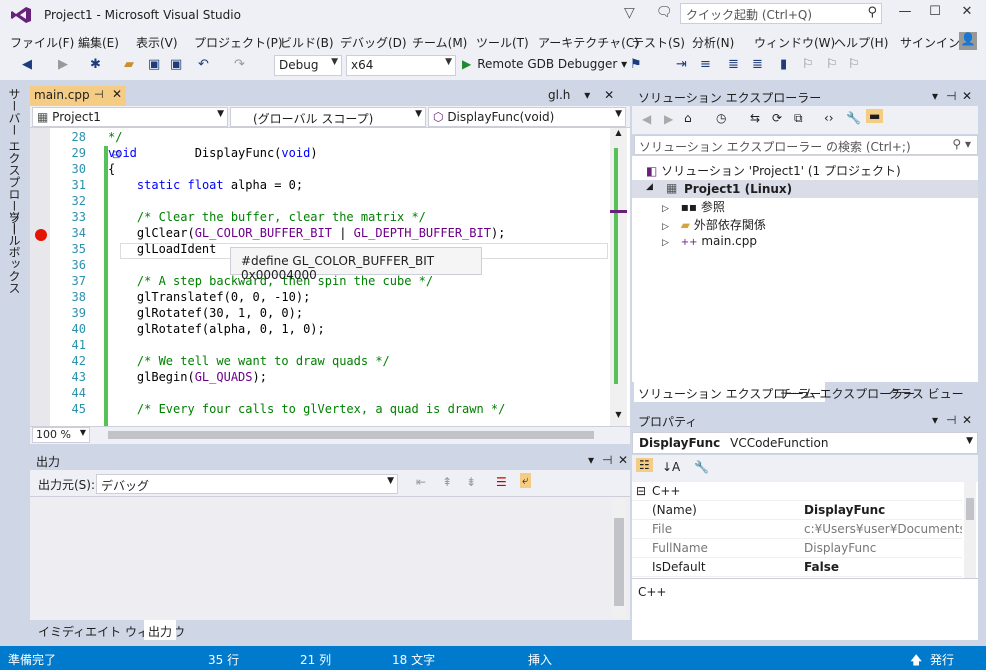 The image size is (986, 670). What do you see at coordinates (688, 118) in the screenshot?
I see `home-icon: ⌂` at bounding box center [688, 118].